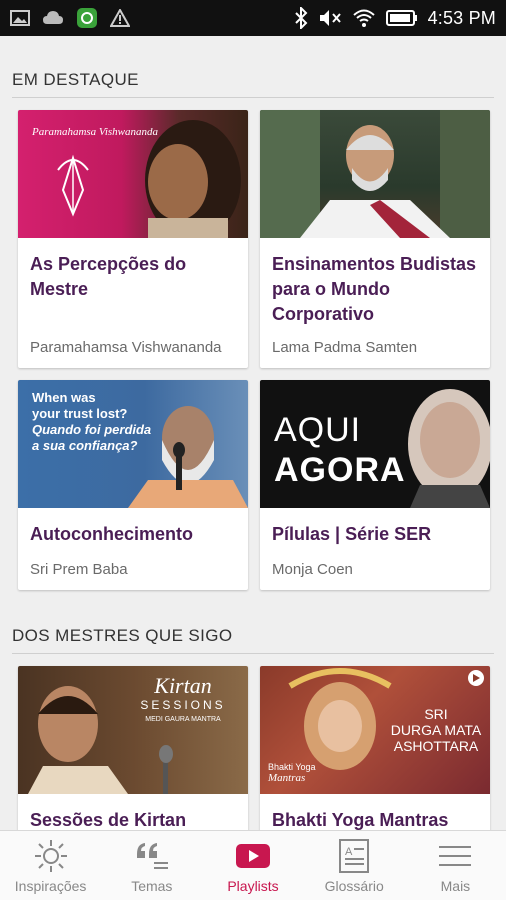 Image resolution: width=506 pixels, height=900 pixels. I want to click on mute-icon, so click(330, 18).